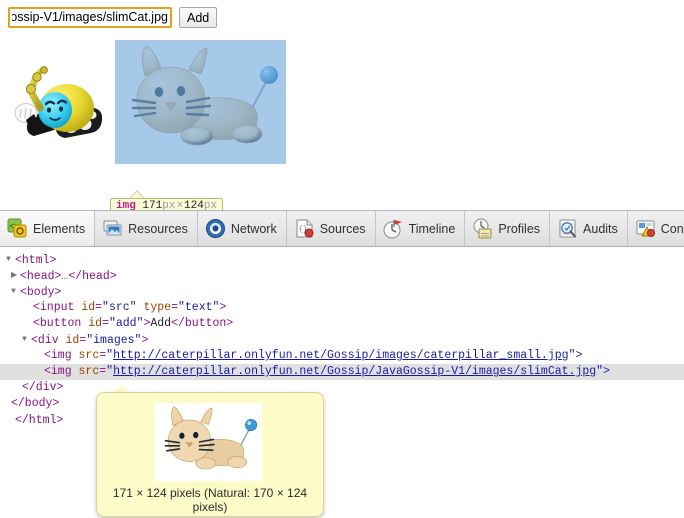  Describe the element at coordinates (392, 229) in the screenshot. I see `timeline-icon` at that location.